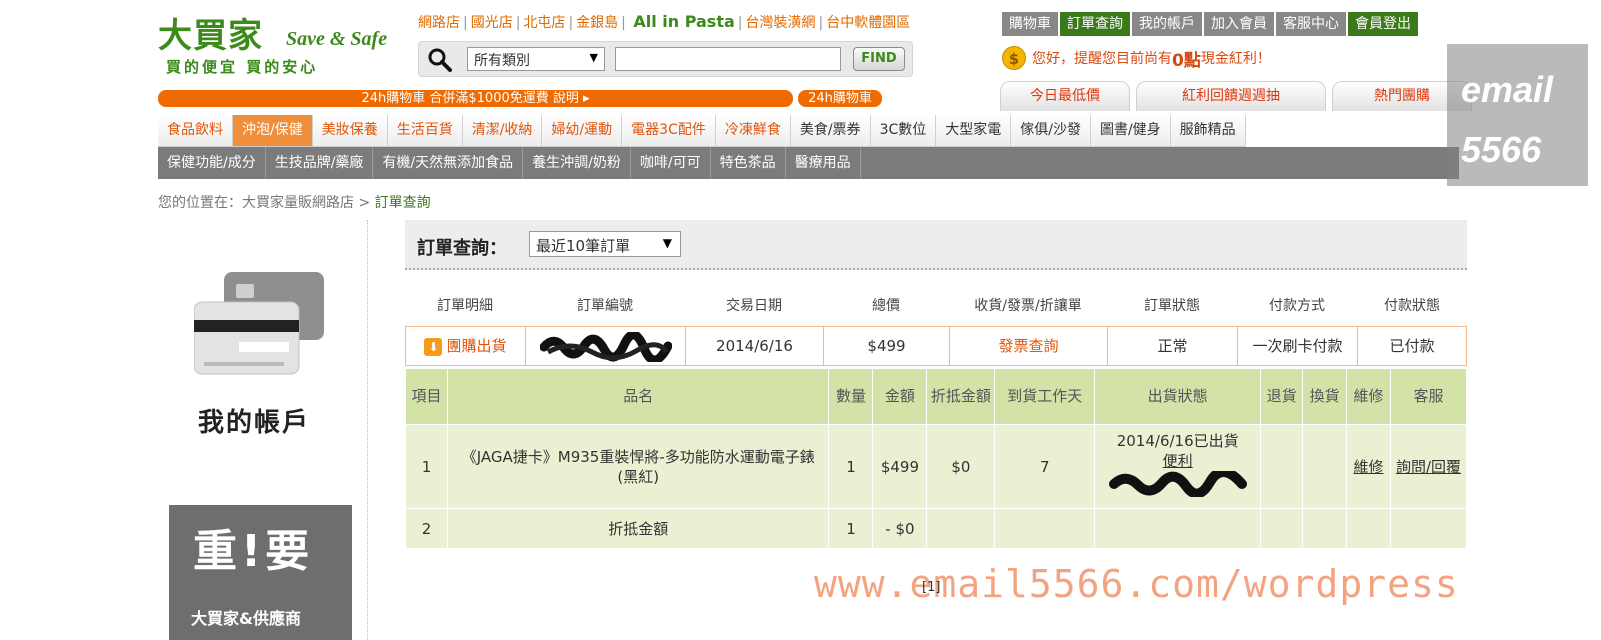 This screenshot has width=1601, height=640. What do you see at coordinates (212, 163) in the screenshot?
I see `subcategory-item: 保健功能/成分` at bounding box center [212, 163].